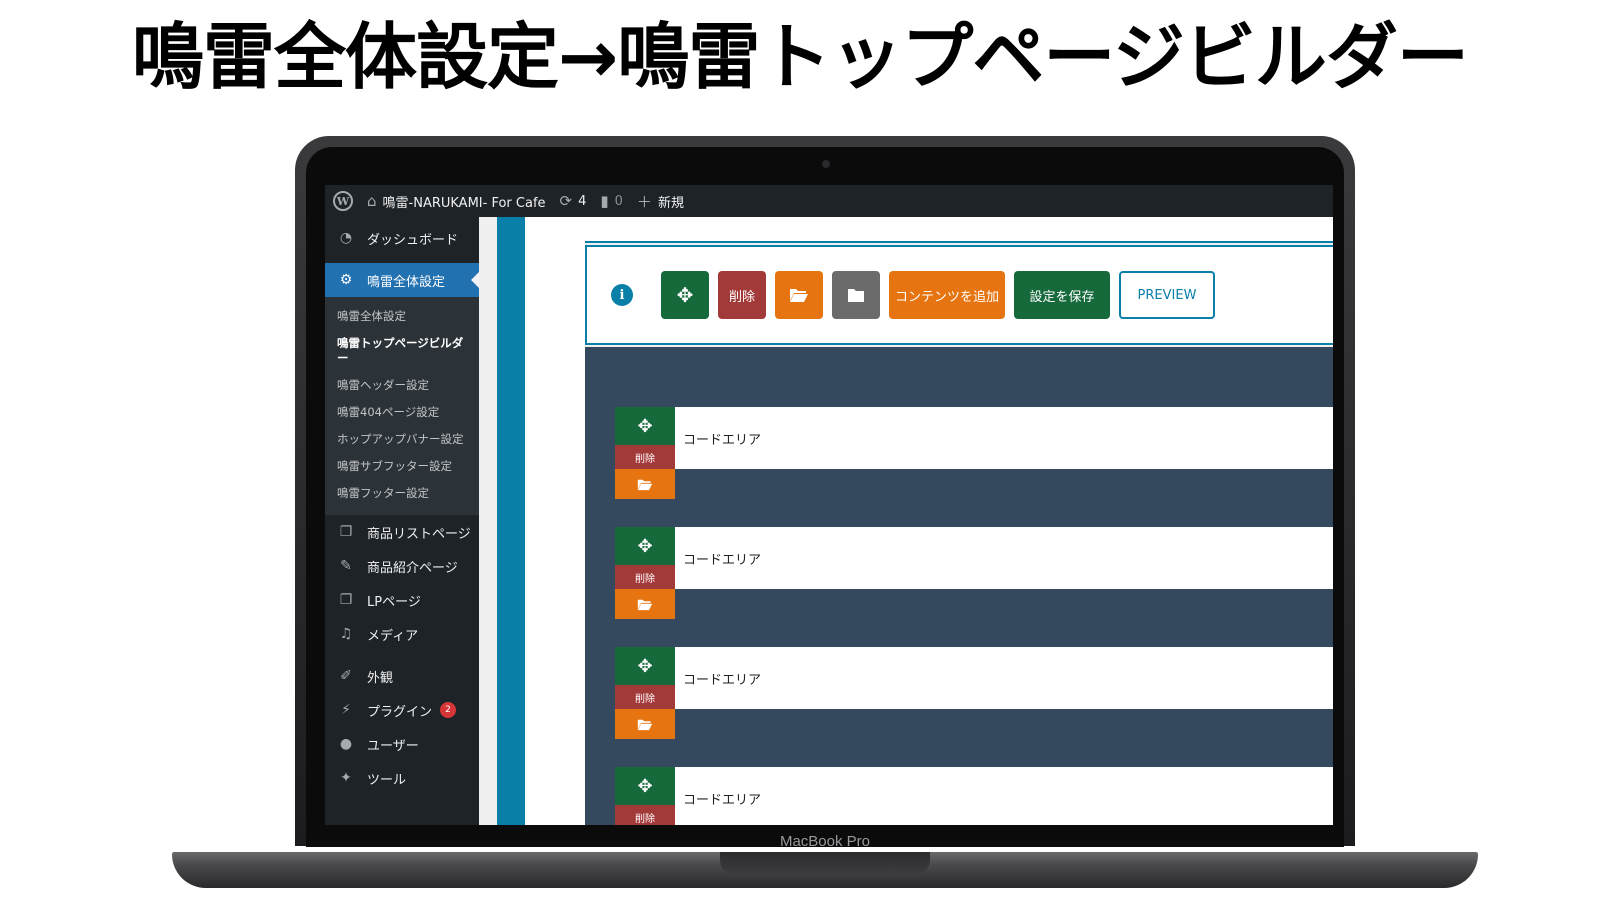 The image size is (1600, 900). I want to click on plus-icon: ＋, so click(644, 201).